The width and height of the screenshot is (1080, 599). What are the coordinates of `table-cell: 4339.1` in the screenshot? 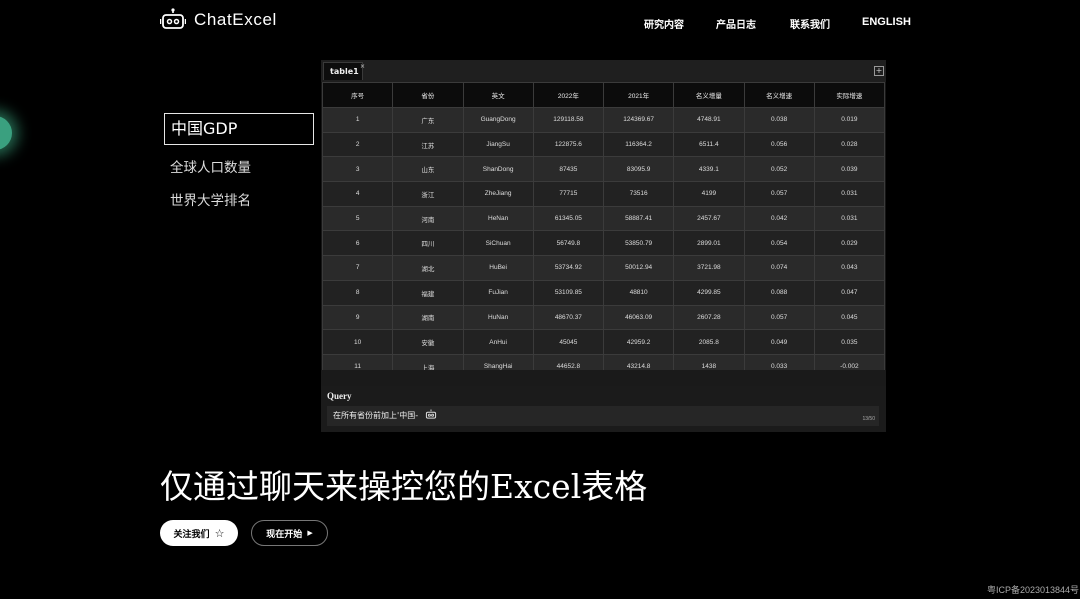 It's located at (709, 169).